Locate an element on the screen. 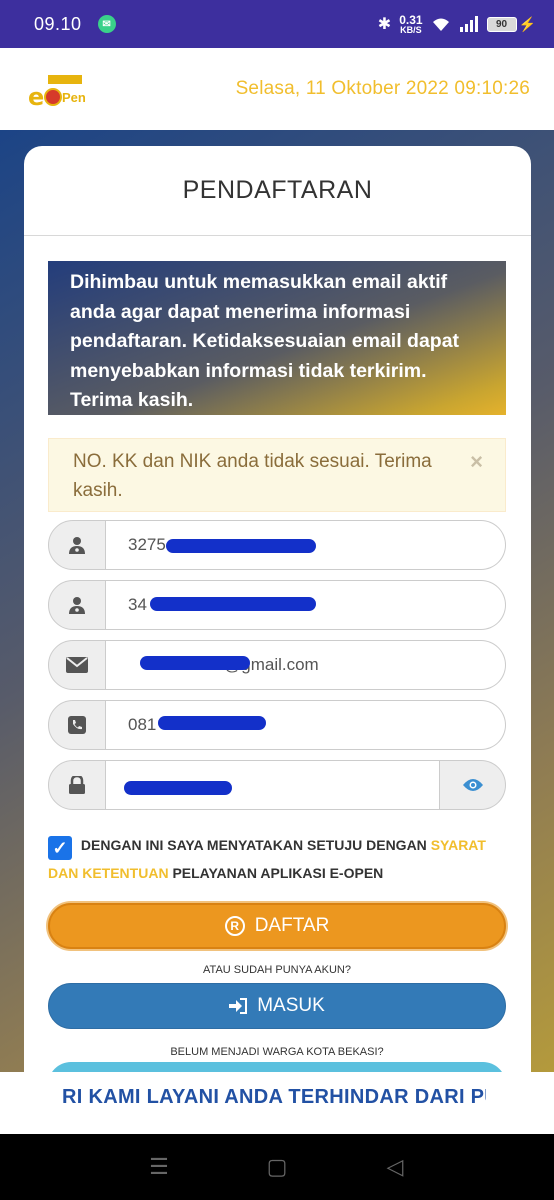 Image resolution: width=554 pixels, height=1200 pixels. agree-text-prefix: DENGAN INI SAYA MENYATAKAN SETUJU DENGAN is located at coordinates (253, 845).